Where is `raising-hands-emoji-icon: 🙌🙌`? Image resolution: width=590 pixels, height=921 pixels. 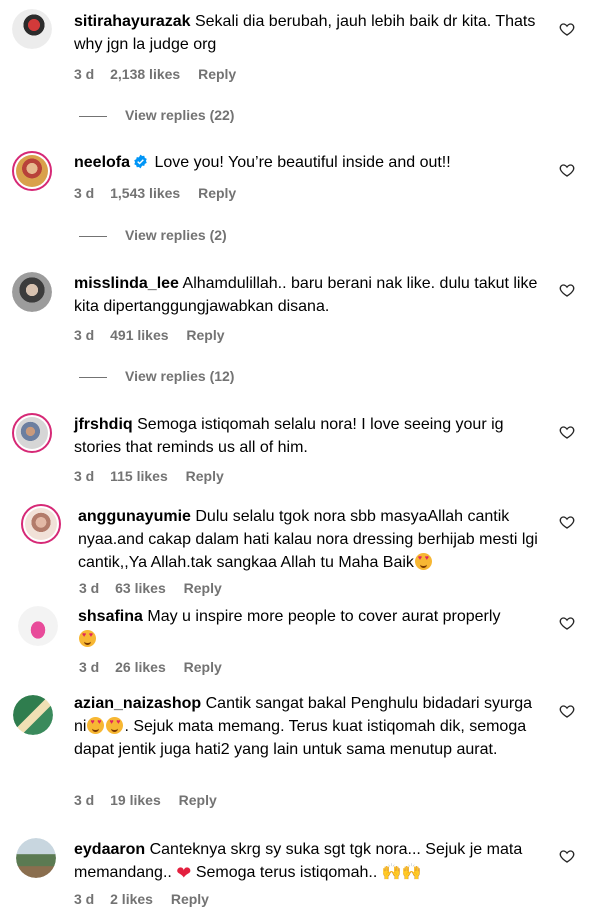 raising-hands-emoji-icon: 🙌🙌 is located at coordinates (401, 872).